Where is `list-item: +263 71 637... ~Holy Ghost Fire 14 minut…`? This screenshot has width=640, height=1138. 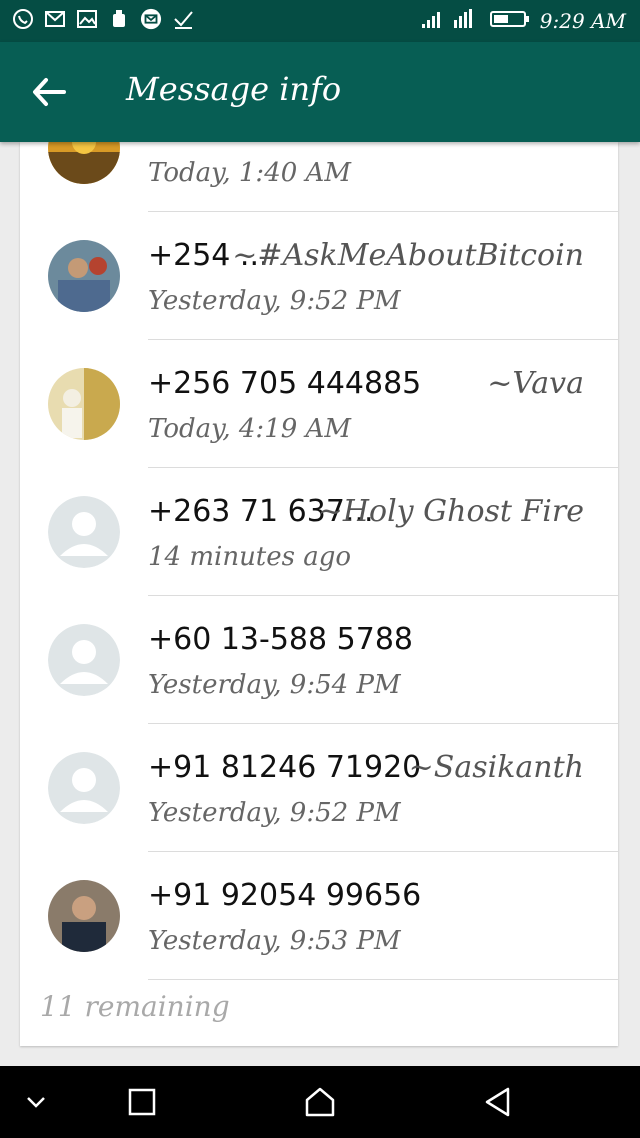 list-item: +263 71 637... ~Holy Ghost Fire 14 minut… is located at coordinates (319, 532).